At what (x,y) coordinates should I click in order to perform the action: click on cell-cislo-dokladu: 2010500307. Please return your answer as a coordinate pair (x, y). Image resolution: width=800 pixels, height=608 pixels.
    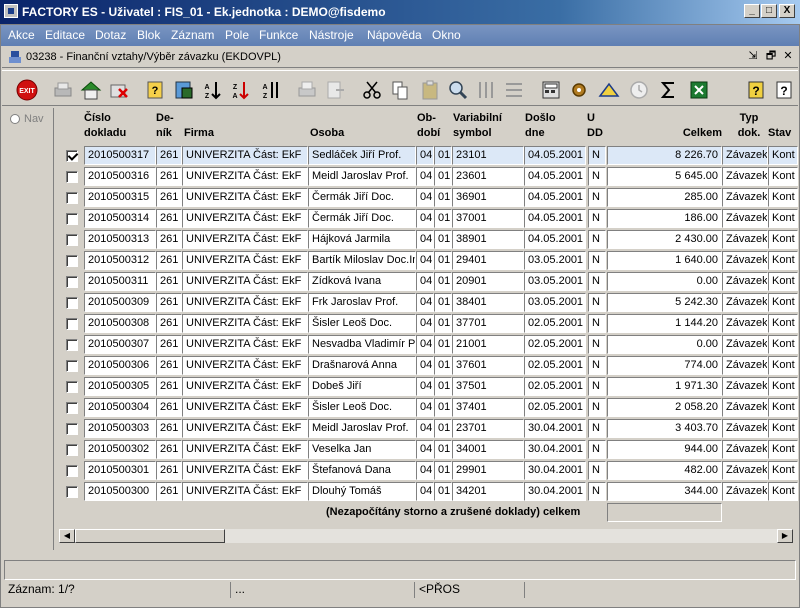
    Looking at the image, I should click on (120, 344).